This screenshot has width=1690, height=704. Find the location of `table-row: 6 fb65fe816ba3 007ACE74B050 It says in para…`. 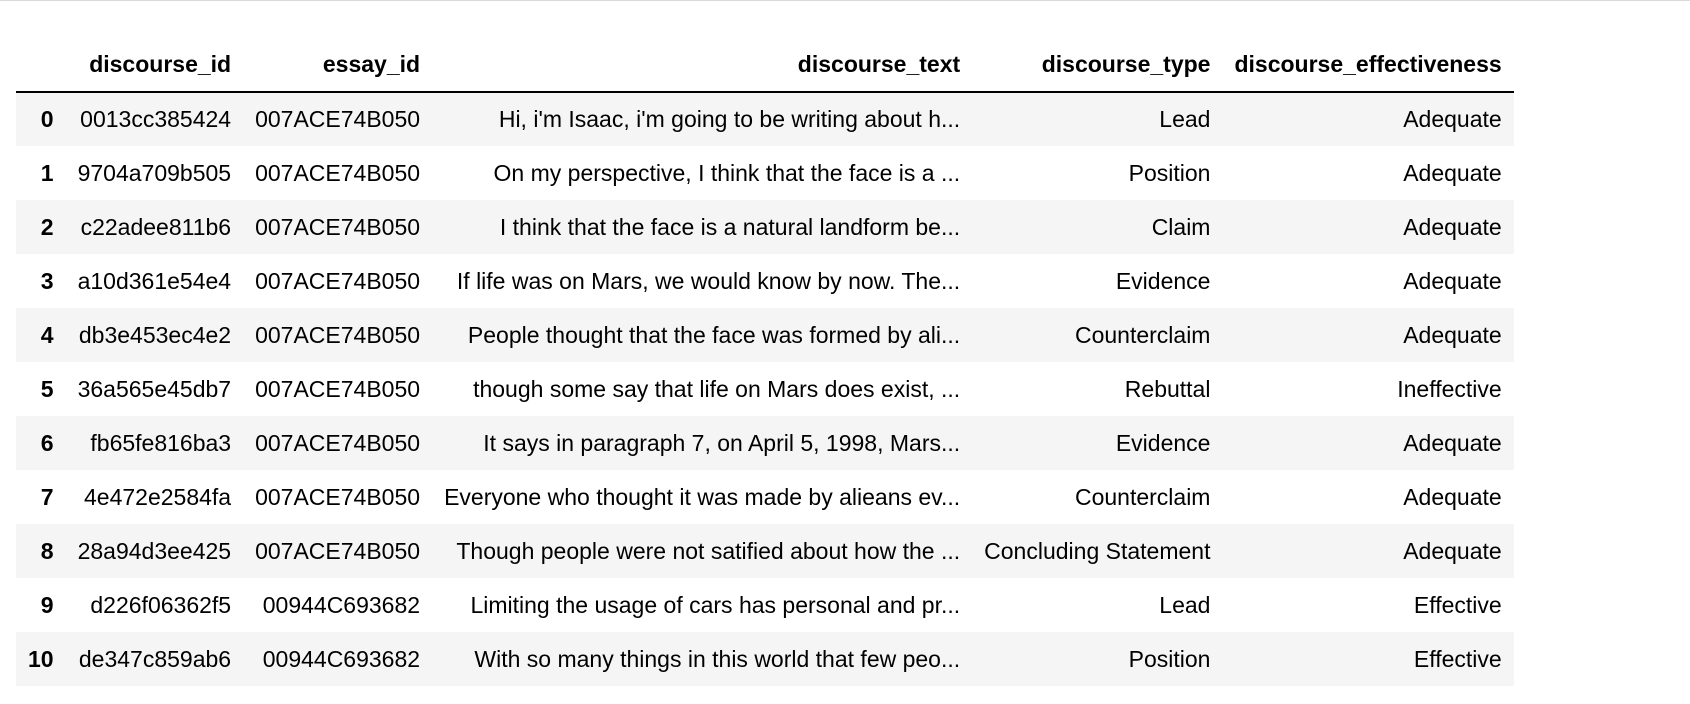

table-row: 6 fb65fe816ba3 007ACE74B050 It says in para… is located at coordinates (765, 443).